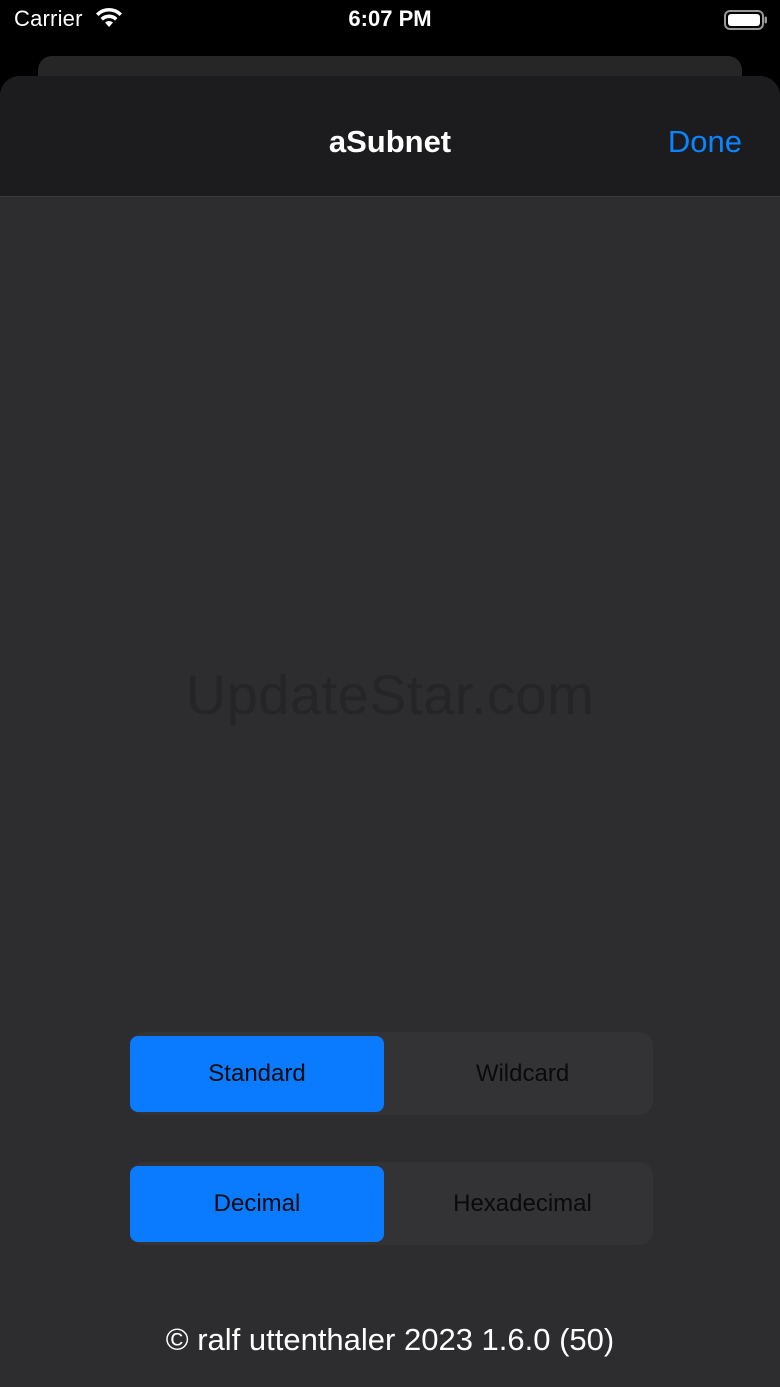 The width and height of the screenshot is (780, 1387). Describe the element at coordinates (257, 1204) in the screenshot. I see `segment-decimal: Decimal` at that location.